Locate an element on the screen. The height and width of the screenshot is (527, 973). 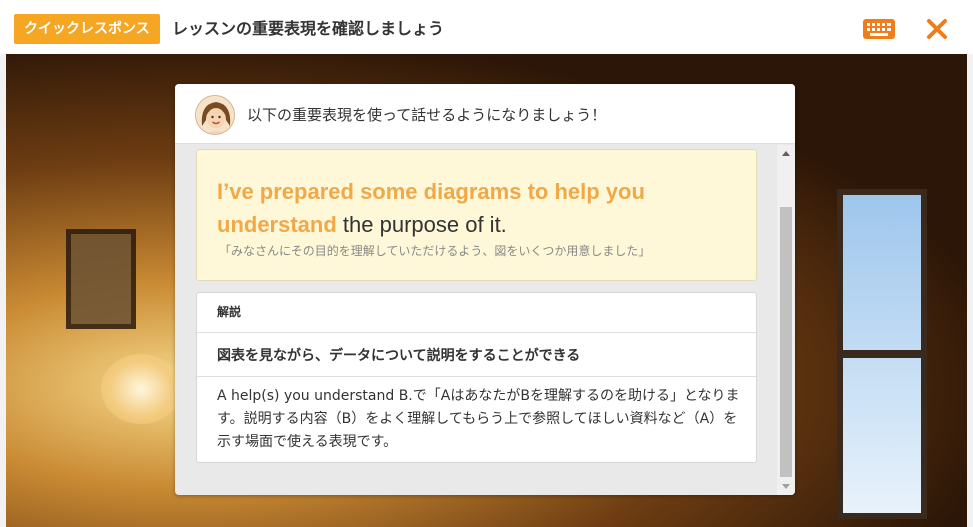
explanation-heading: 図表を見ながら、データについて説明をすることができる is located at coordinates (399, 356).